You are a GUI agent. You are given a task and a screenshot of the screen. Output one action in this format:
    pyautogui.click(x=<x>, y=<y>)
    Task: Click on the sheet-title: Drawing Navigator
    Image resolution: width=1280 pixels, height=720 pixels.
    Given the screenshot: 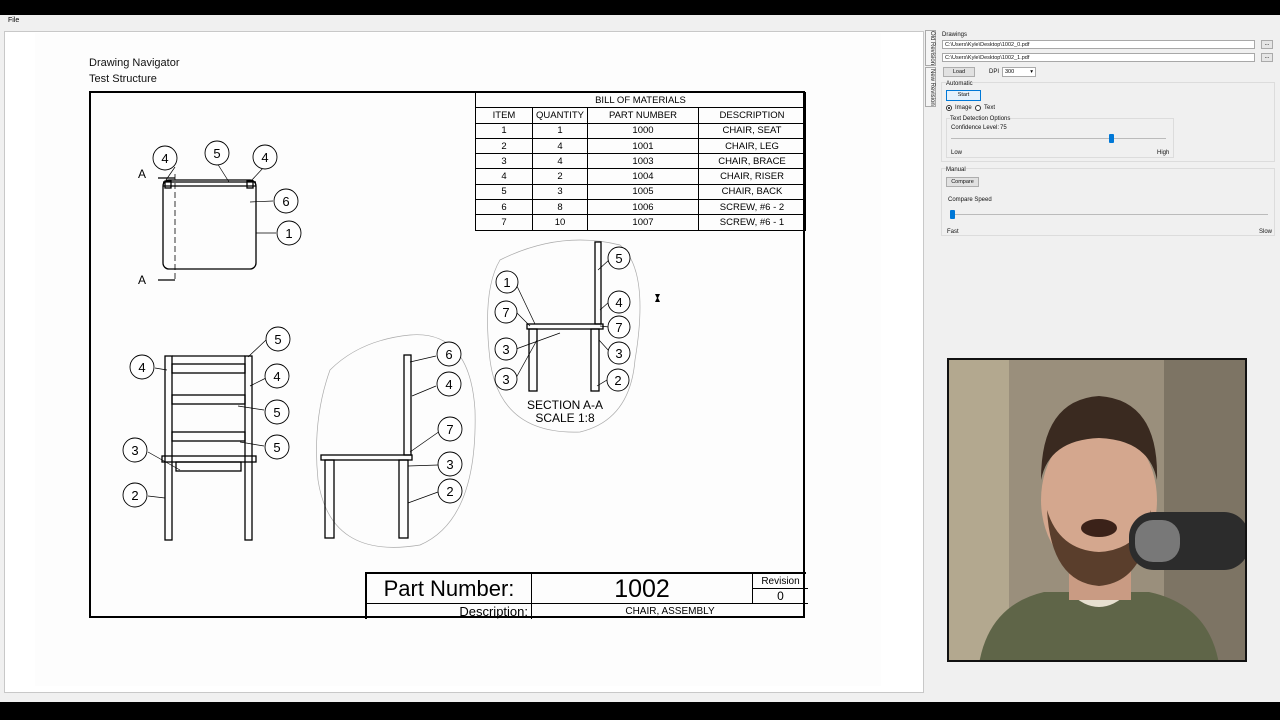 What is the action you would take?
    pyautogui.click(x=134, y=63)
    